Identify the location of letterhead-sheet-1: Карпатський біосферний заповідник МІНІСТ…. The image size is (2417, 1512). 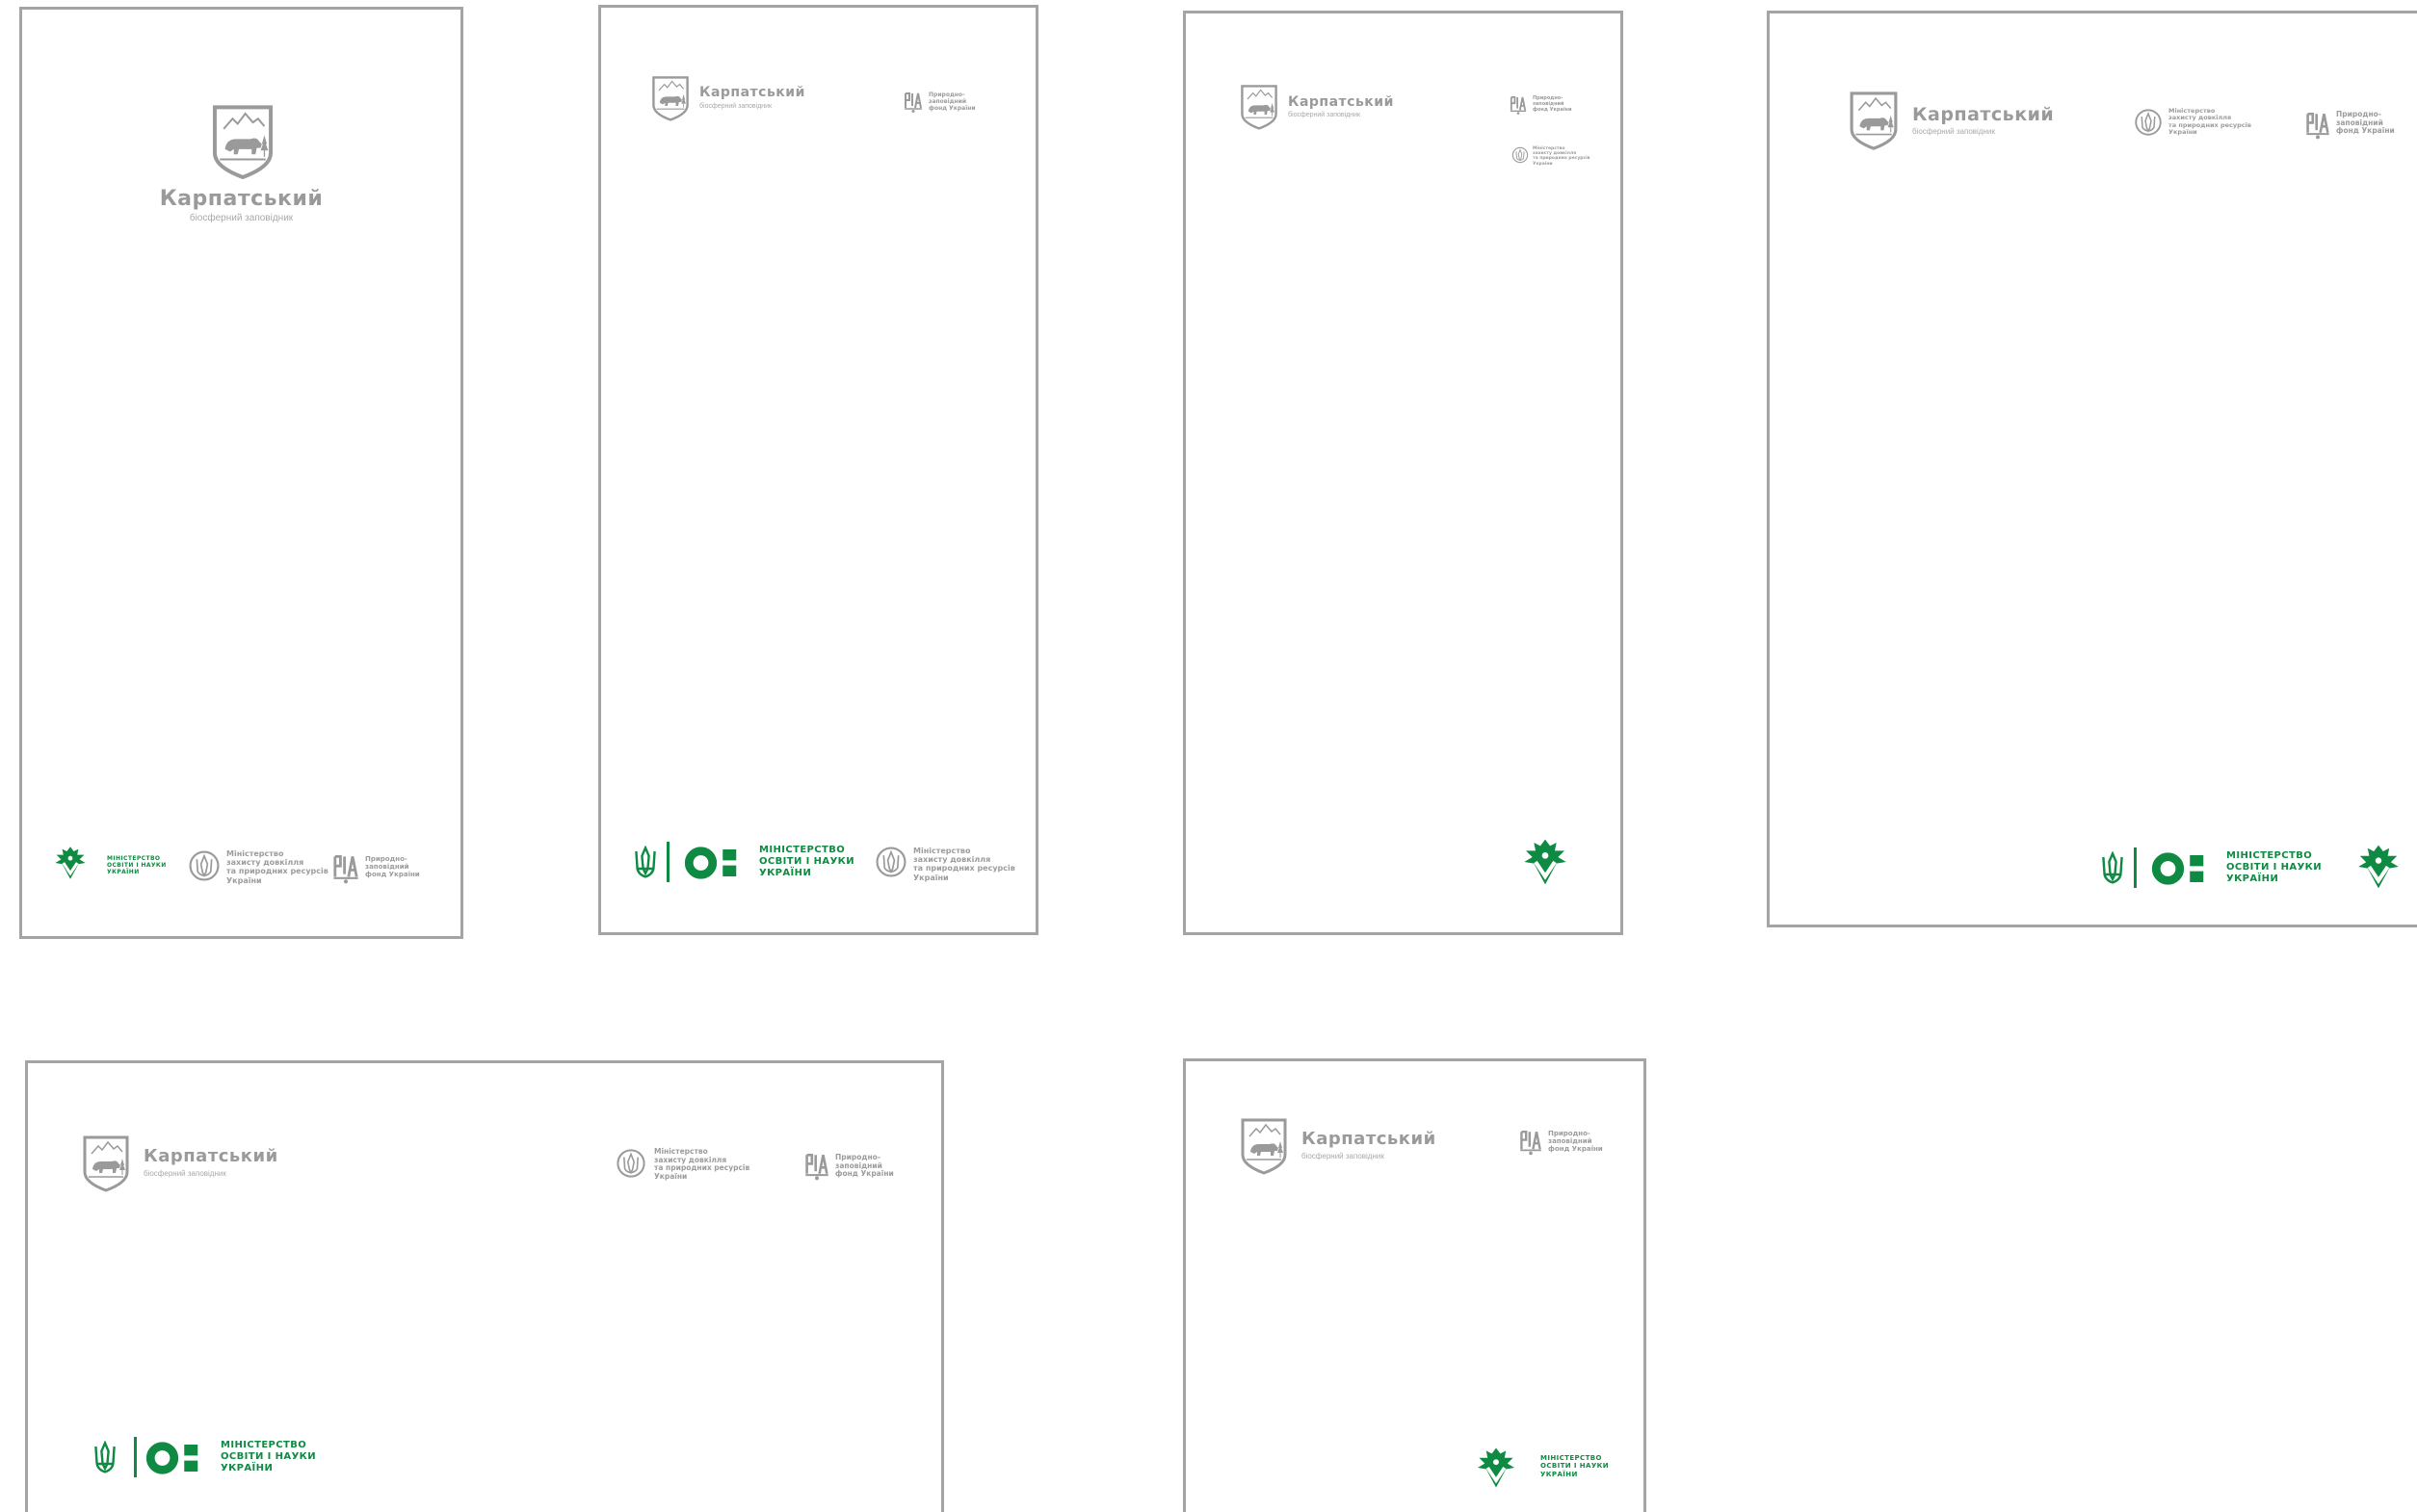
(241, 473).